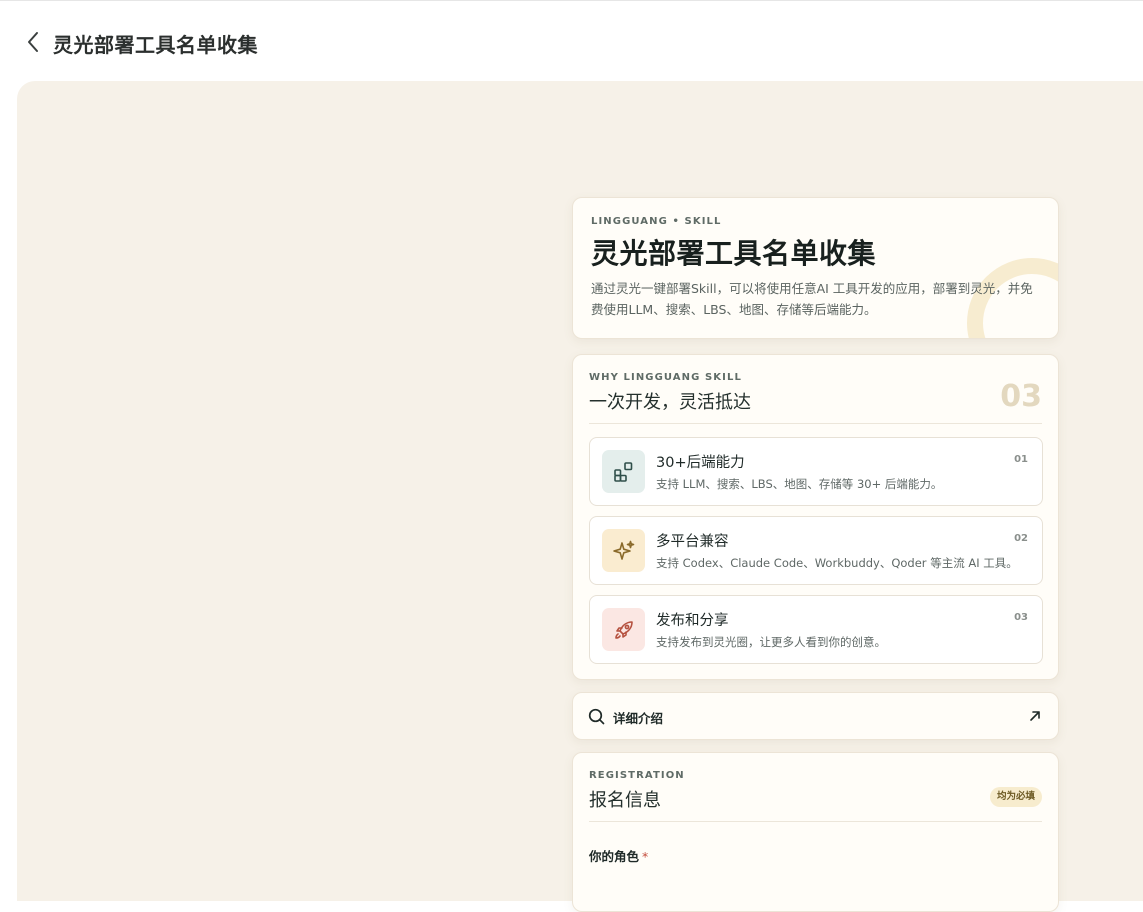 The height and width of the screenshot is (912, 1143). I want to click on feature-title: 30+后端能力, so click(700, 463).